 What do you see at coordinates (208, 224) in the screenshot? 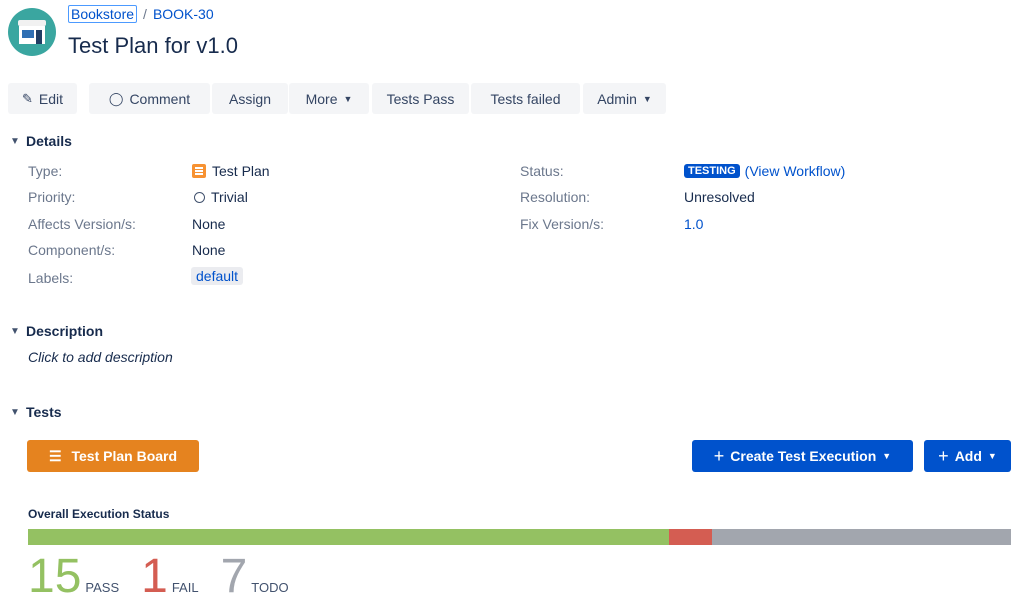
I see `affects-version-value: None` at bounding box center [208, 224].